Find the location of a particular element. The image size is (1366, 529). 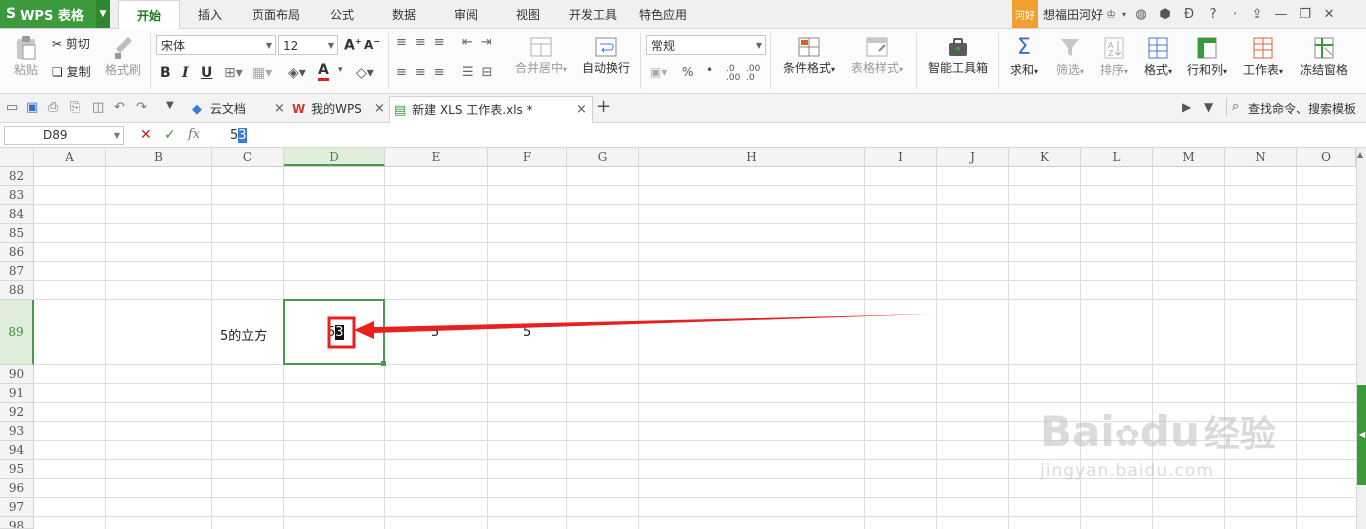

watermark-url: jingyan.baidu.com is located at coordinates (1127, 471).